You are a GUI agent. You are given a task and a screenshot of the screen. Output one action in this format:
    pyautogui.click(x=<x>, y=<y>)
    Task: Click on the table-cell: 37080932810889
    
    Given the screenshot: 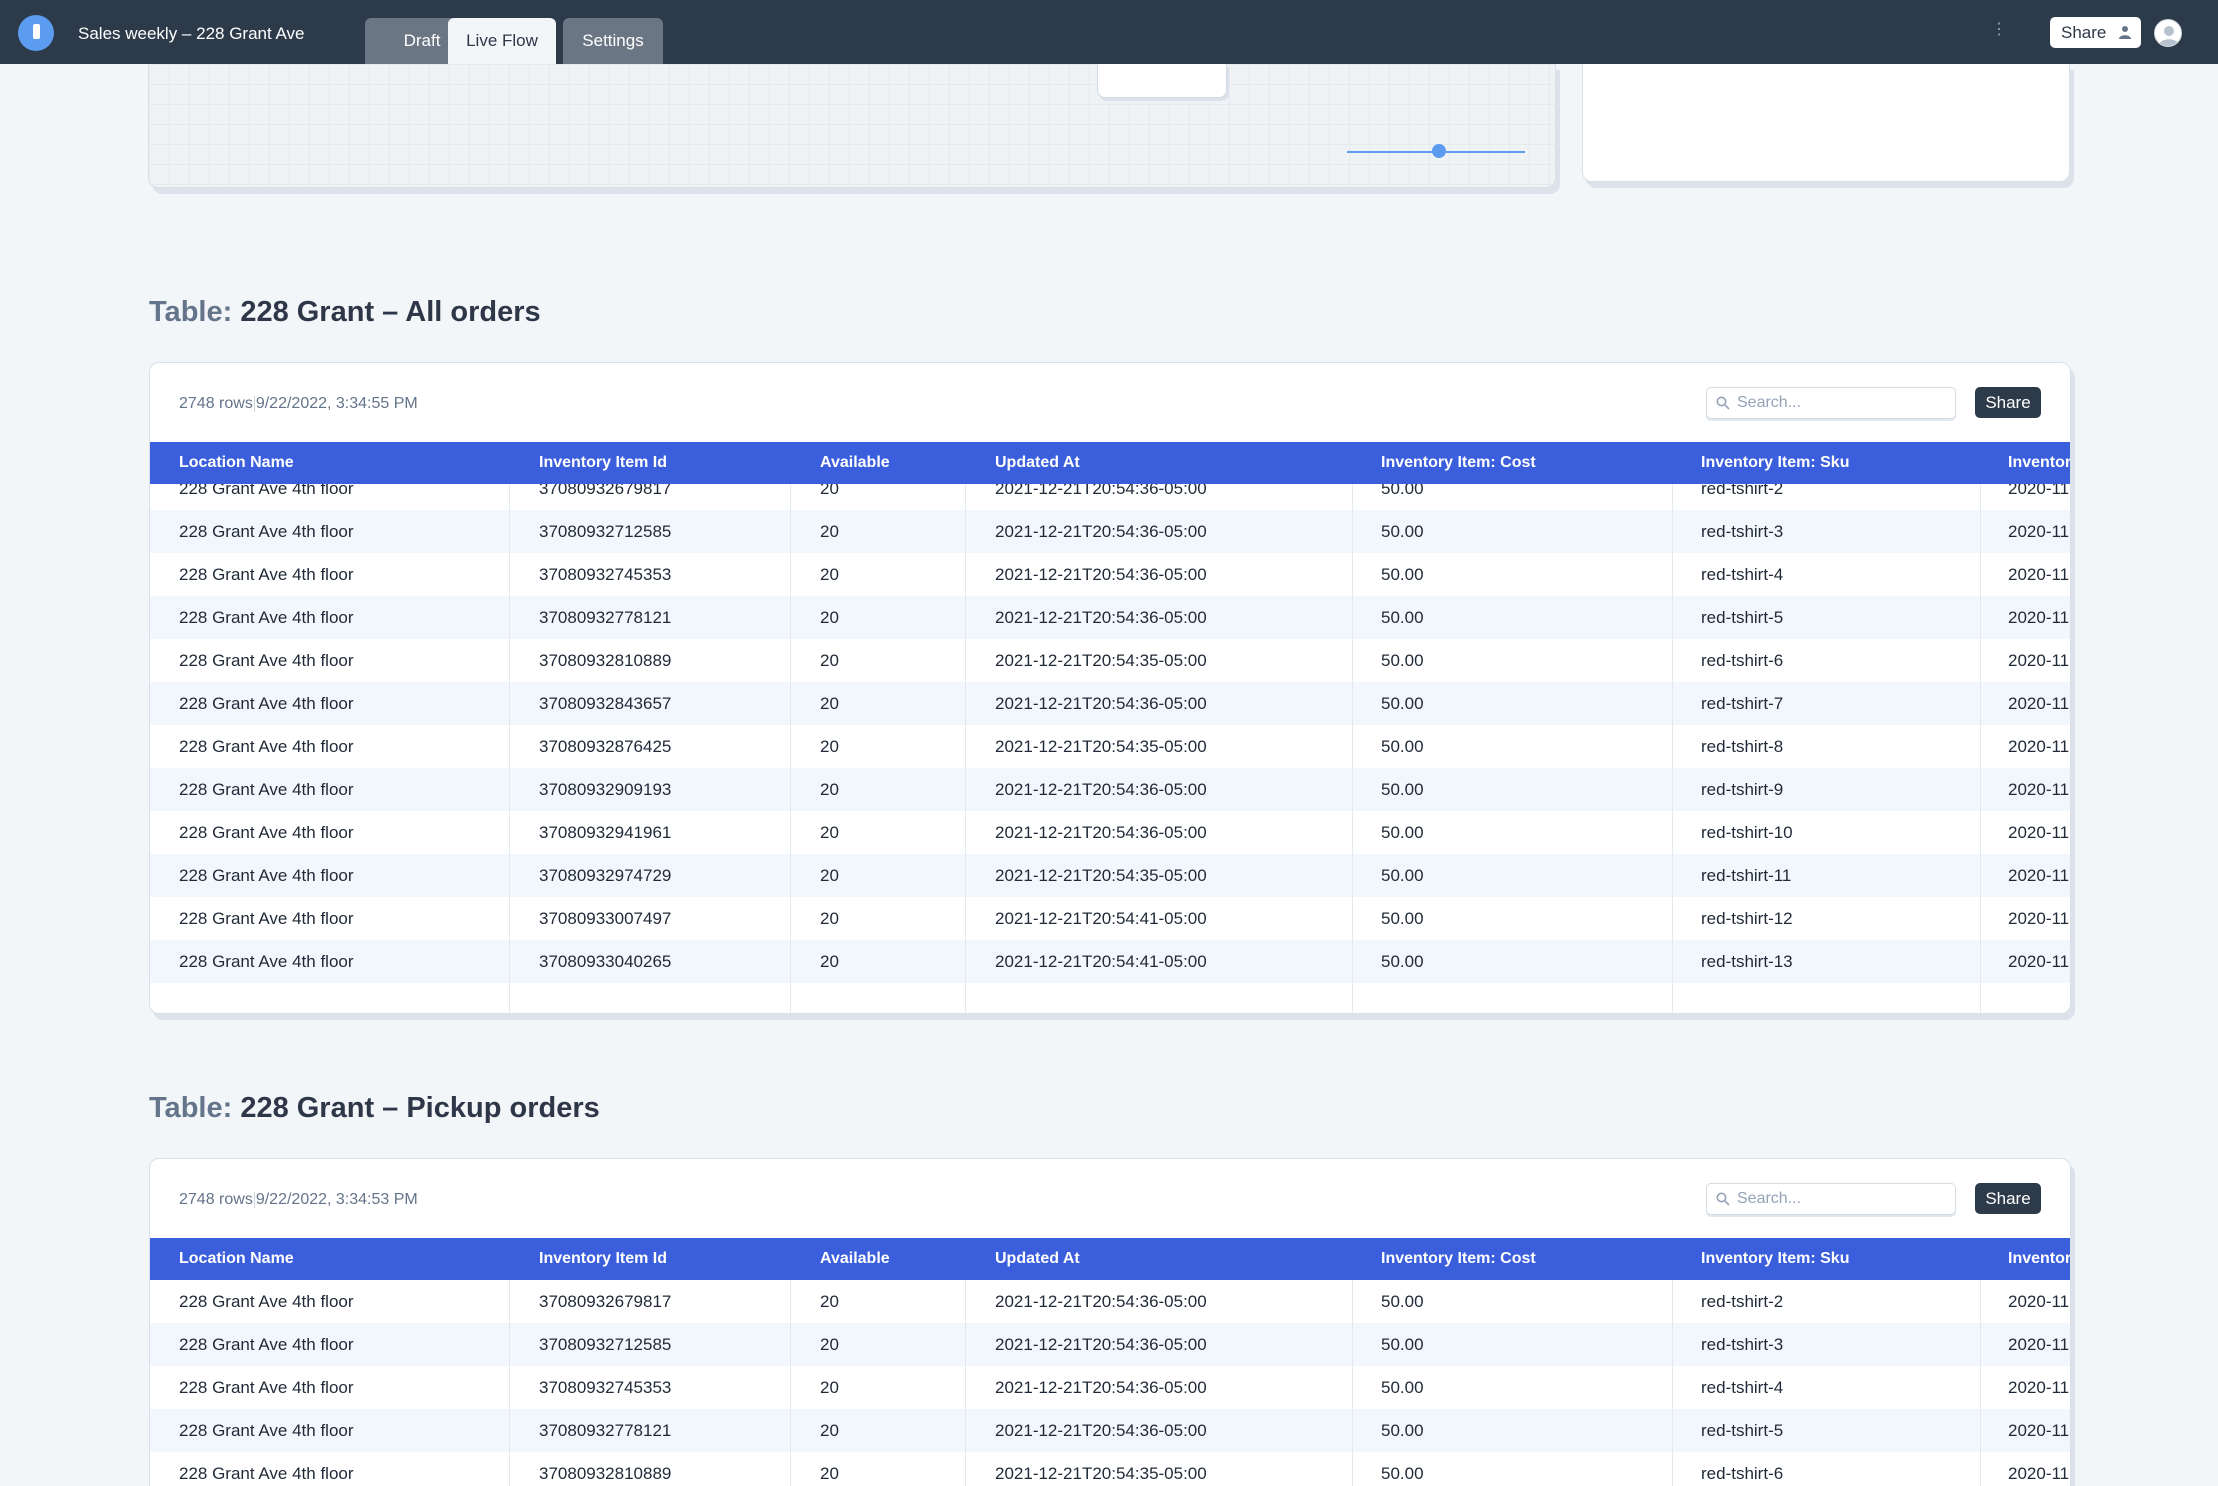 What is the action you would take?
    pyautogui.click(x=605, y=660)
    